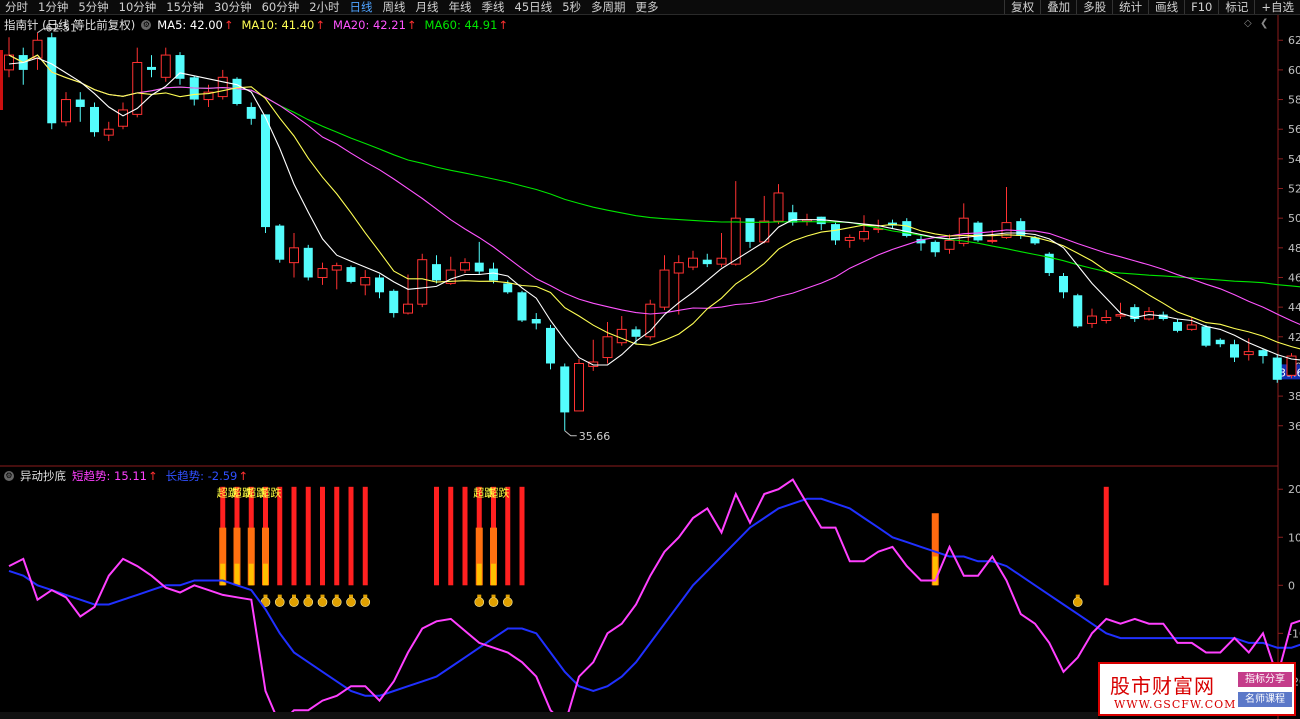 The height and width of the screenshot is (719, 1300). Describe the element at coordinates (549, 715) in the screenshot. I see `bottom-status-strip` at that location.